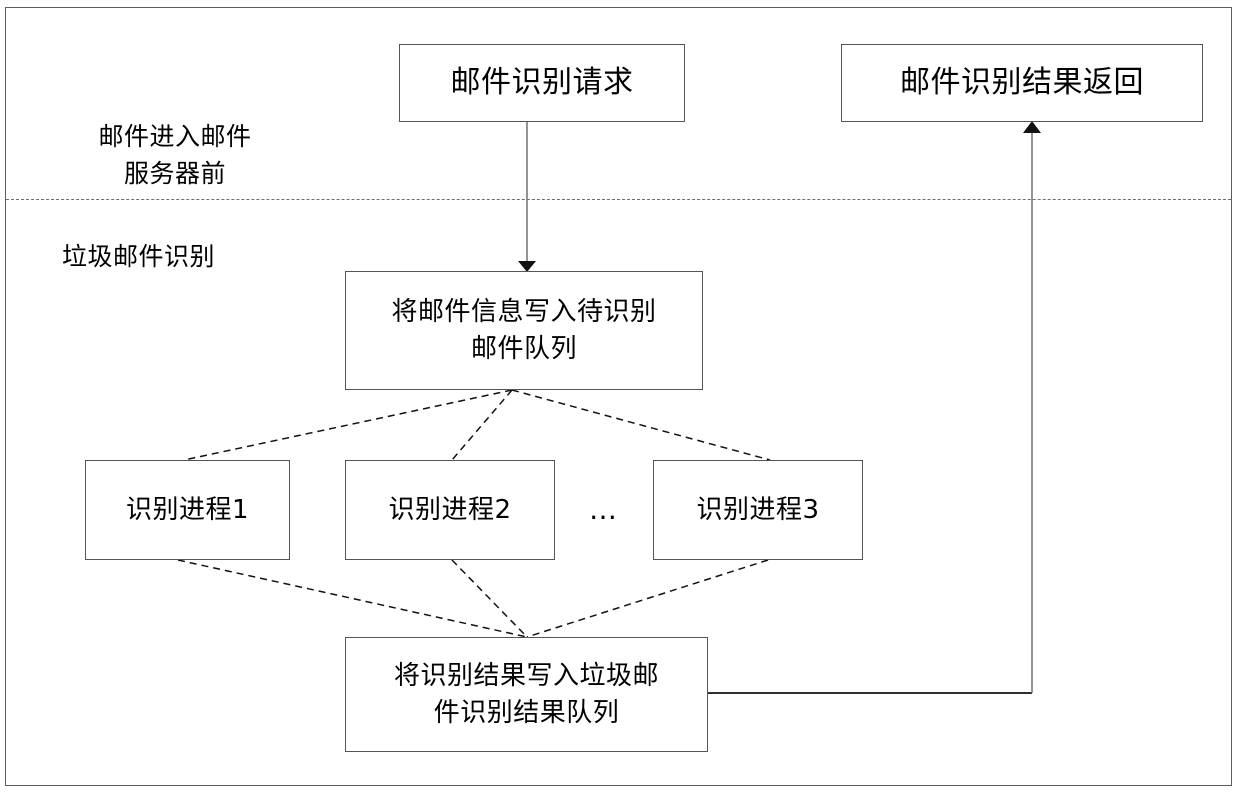  I want to click on band-label-before-mail-server: 邮件进入邮件 服务器前, so click(175, 155).